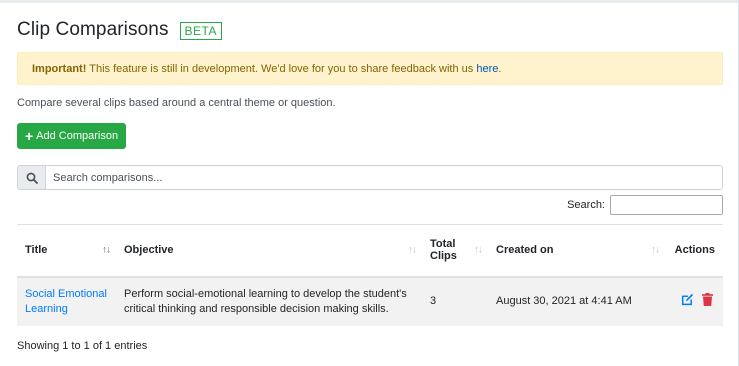  What do you see at coordinates (576, 251) in the screenshot?
I see `column-created-on: Created on ↑↓` at bounding box center [576, 251].